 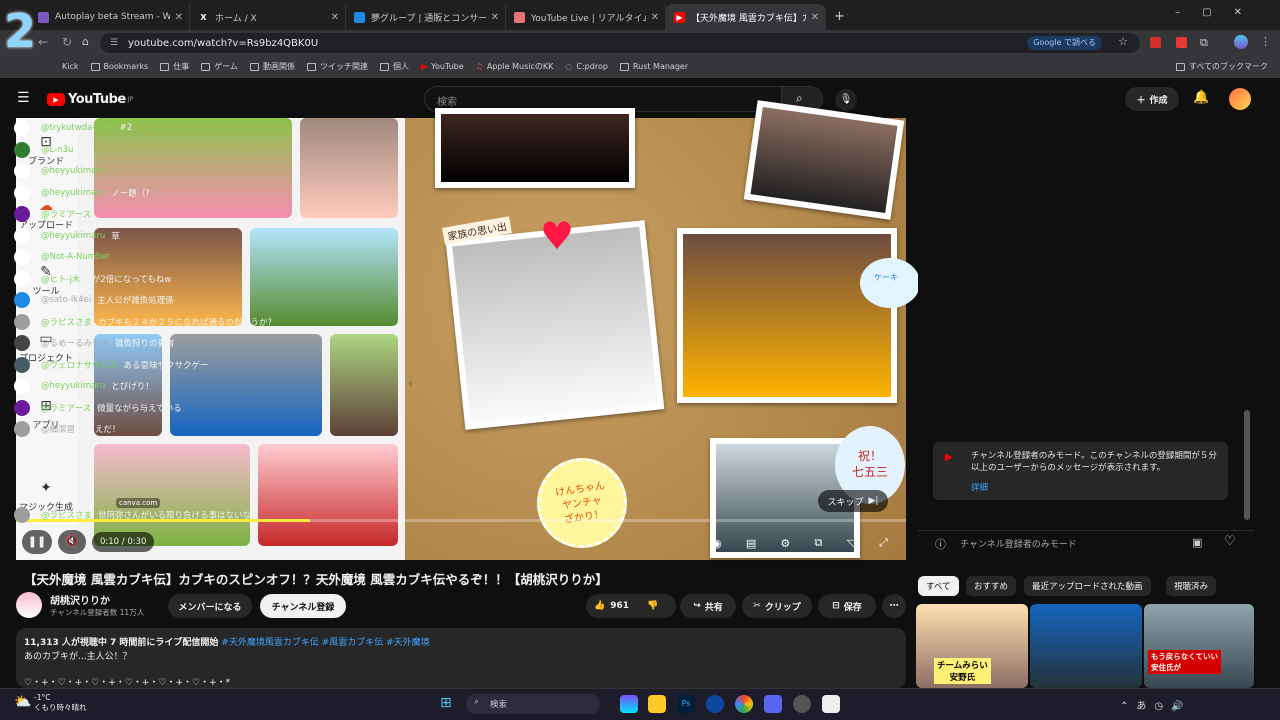 I want to click on profile-avatar, so click(x=1241, y=42).